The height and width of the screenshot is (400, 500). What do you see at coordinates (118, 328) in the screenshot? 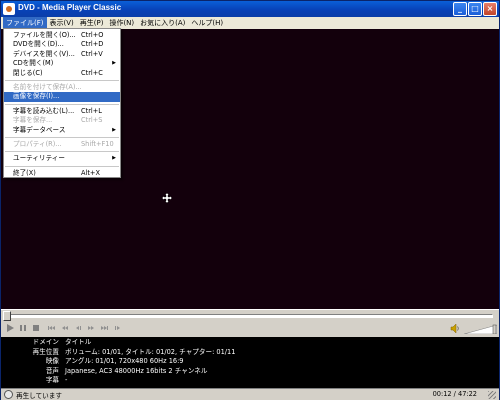
I see `frame-step-icon` at bounding box center [118, 328].